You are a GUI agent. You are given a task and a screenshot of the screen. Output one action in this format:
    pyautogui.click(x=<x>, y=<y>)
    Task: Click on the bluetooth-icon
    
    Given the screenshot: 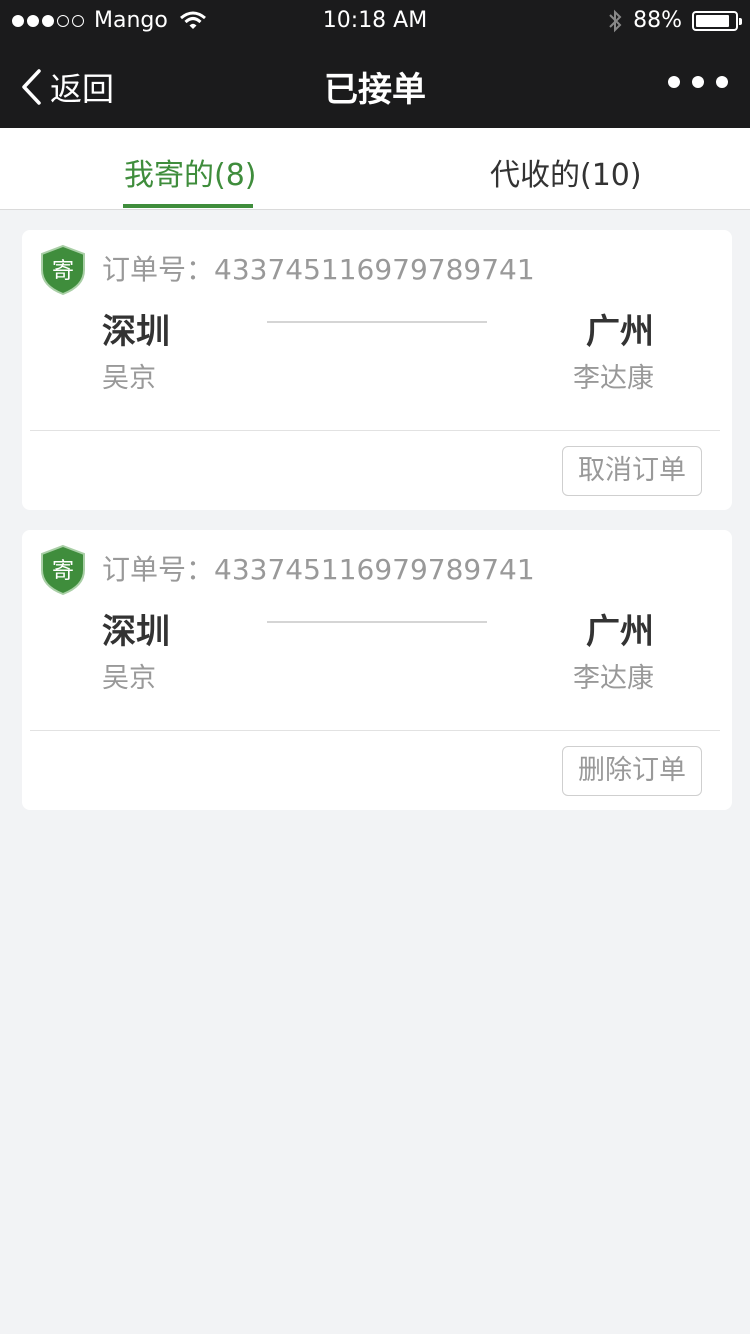 What is the action you would take?
    pyautogui.click(x=615, y=20)
    